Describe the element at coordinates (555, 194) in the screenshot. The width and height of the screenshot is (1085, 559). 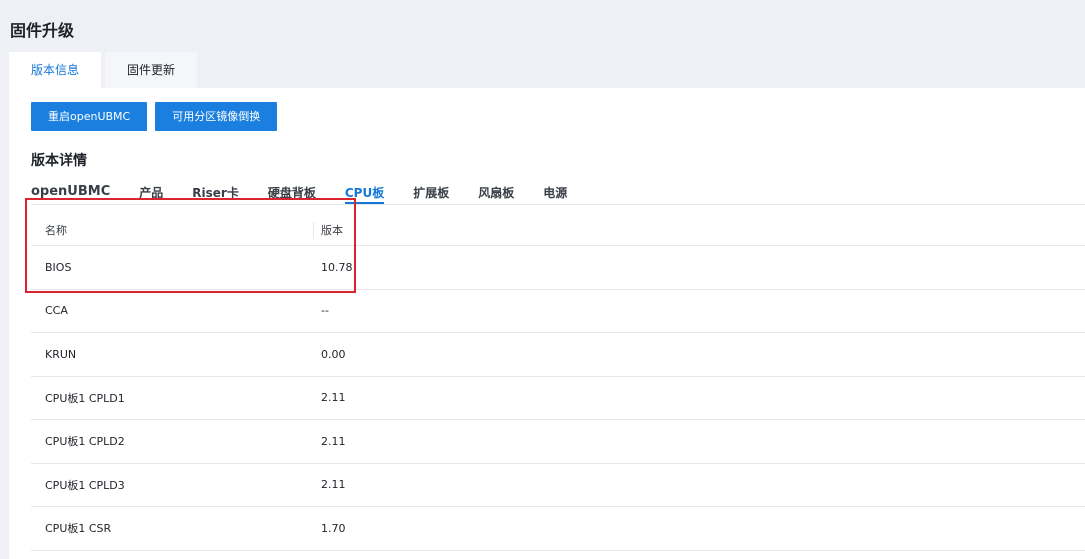
I see `sub-tab-power: 电源` at that location.